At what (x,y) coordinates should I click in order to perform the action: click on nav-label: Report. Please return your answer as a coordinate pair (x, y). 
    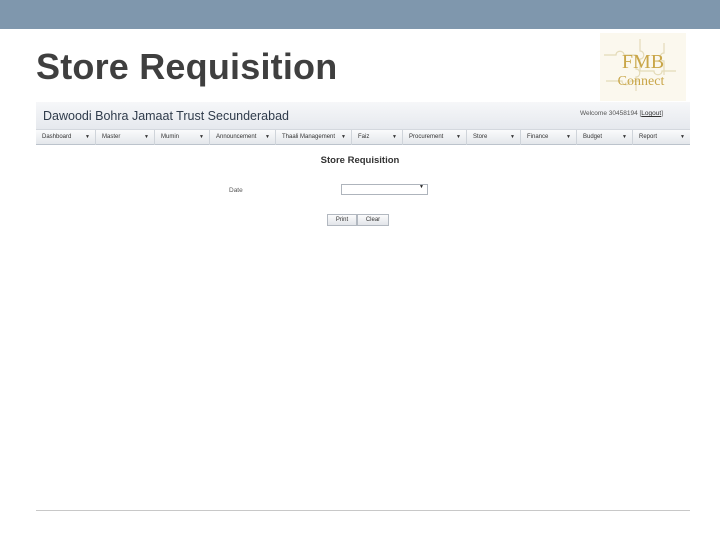
    Looking at the image, I should click on (648, 137).